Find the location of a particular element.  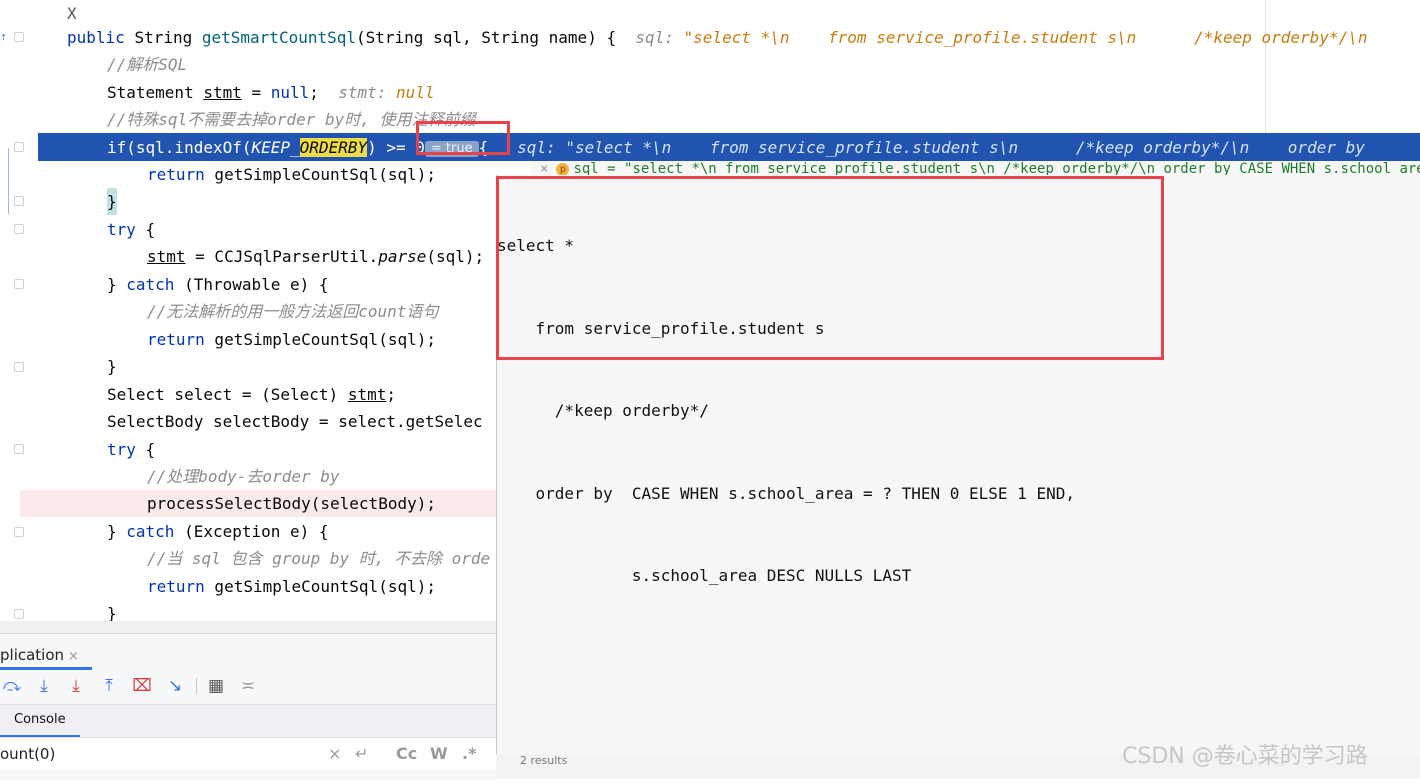

right-margin-guide is located at coordinates (1265, 67).